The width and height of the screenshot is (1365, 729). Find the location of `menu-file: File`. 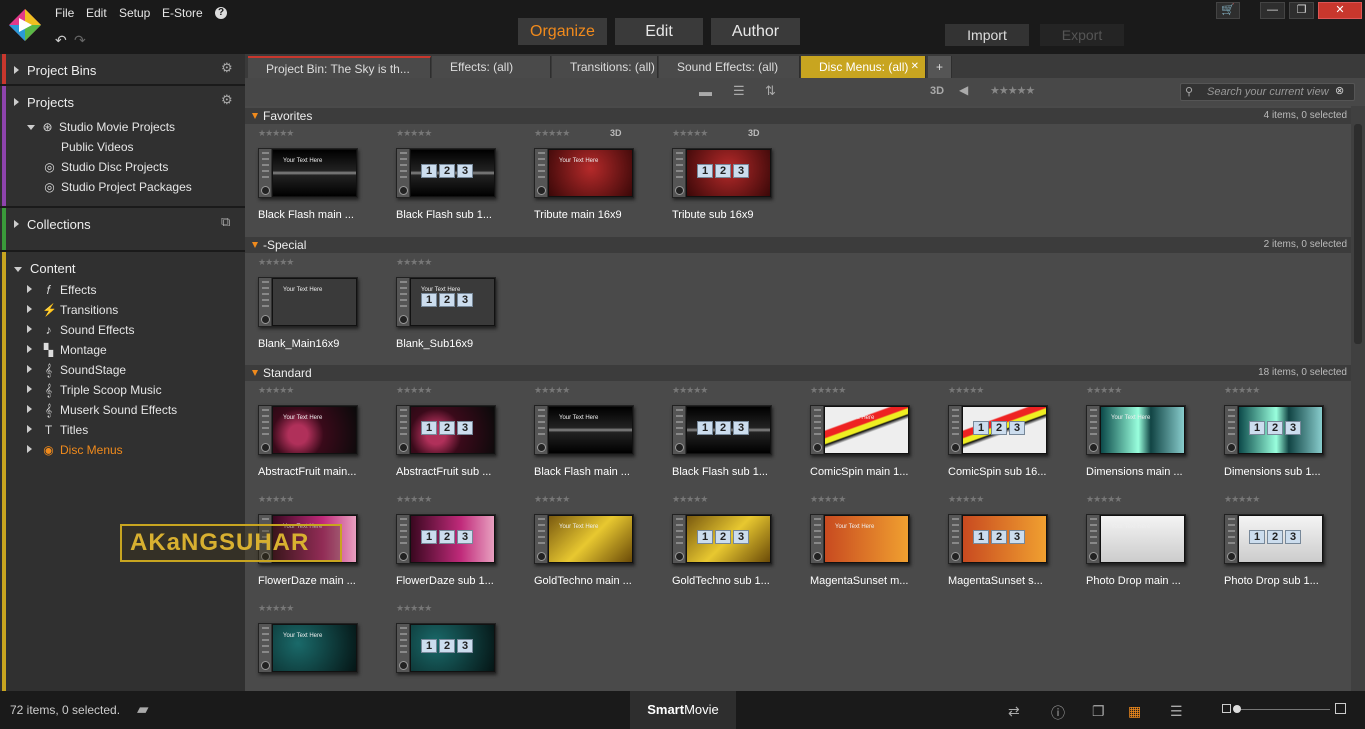

menu-file: File is located at coordinates (64, 13).